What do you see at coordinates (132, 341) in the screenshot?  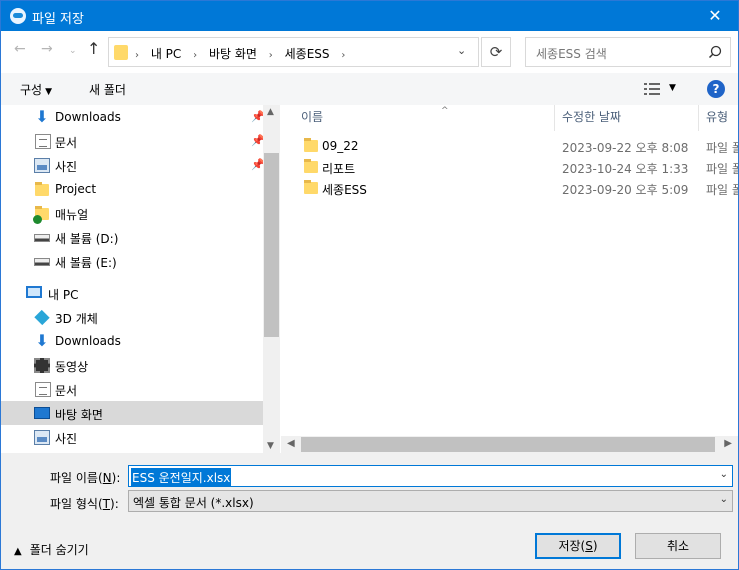 I see `tree-item-downloads: ⬇ Downloads` at bounding box center [132, 341].